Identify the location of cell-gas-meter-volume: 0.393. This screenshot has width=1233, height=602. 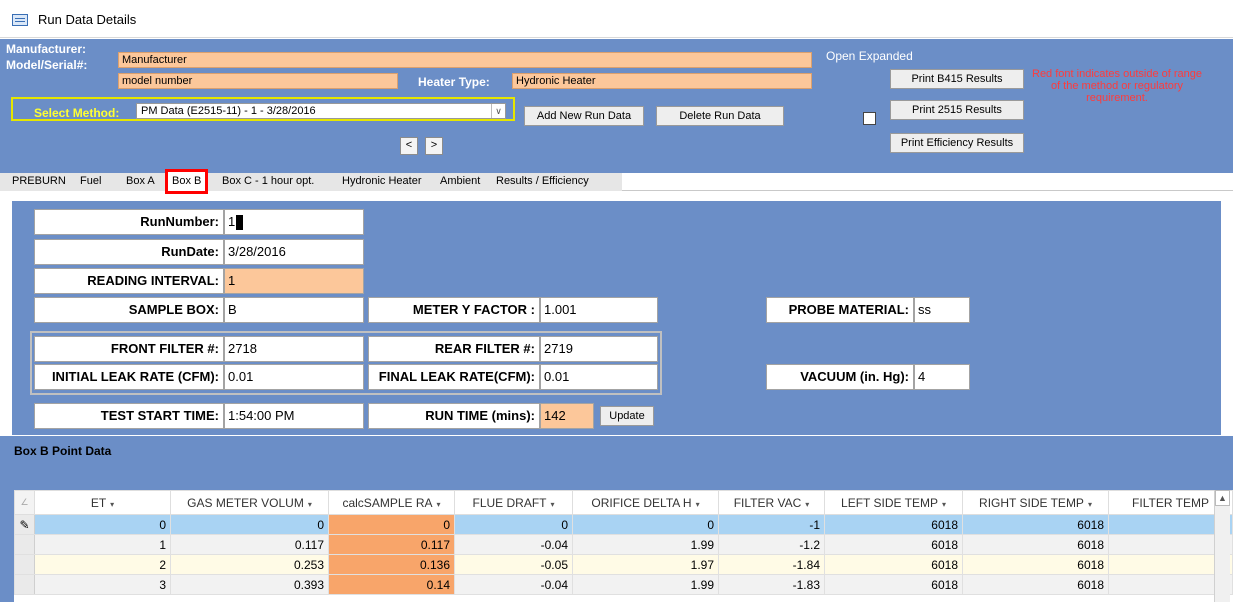
(249, 584).